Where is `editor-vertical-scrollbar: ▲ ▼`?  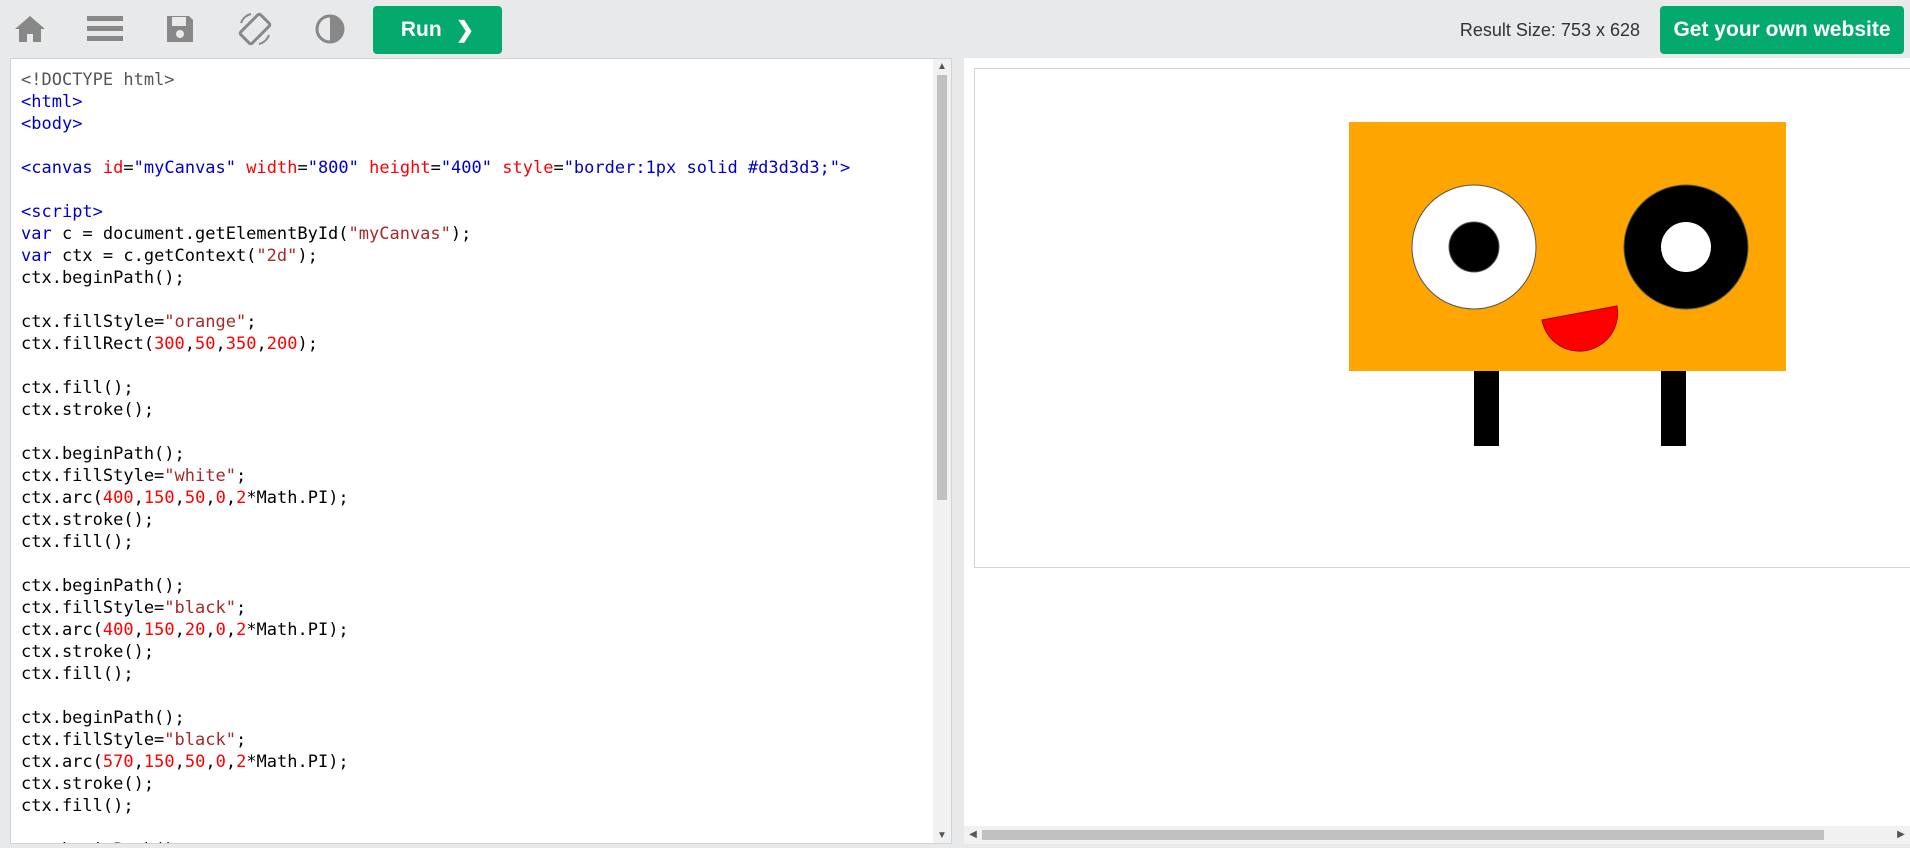 editor-vertical-scrollbar: ▲ ▼ is located at coordinates (942, 451).